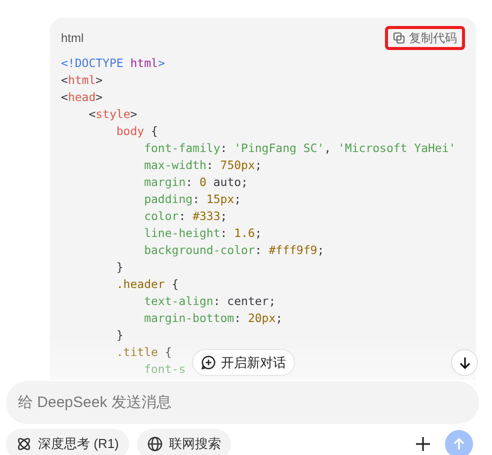 The width and height of the screenshot is (492, 455). I want to click on code-token: 20px, so click(262, 318).